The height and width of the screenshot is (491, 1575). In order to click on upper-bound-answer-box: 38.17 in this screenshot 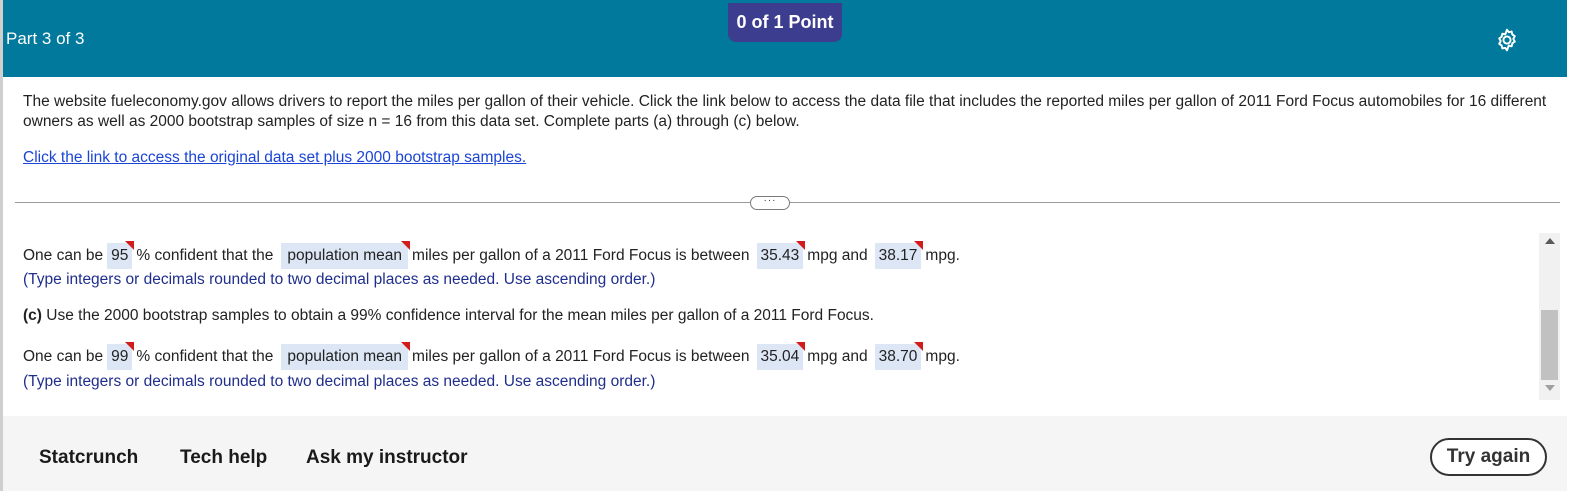, I will do `click(899, 255)`.